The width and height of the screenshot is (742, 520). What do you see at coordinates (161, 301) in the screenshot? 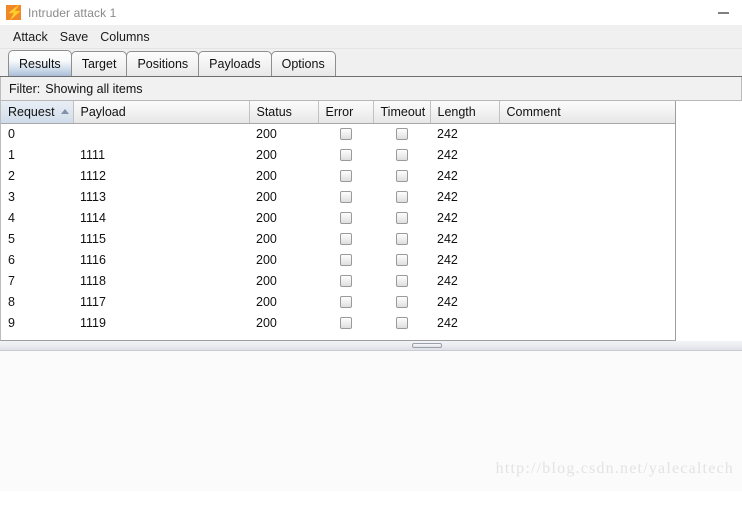
I see `cell-payload: 1117` at bounding box center [161, 301].